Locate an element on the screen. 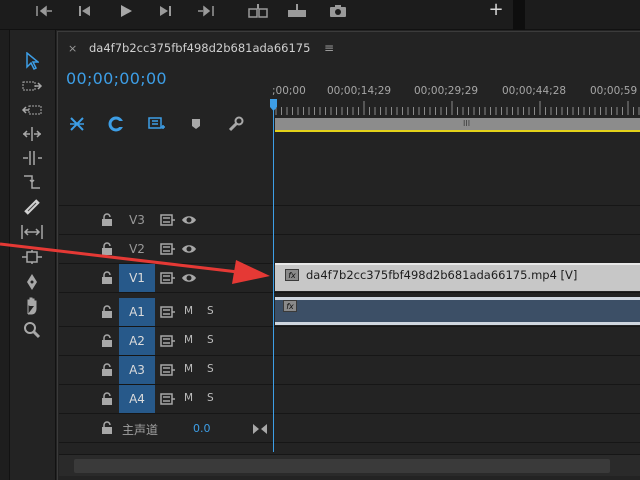  insert-icon is located at coordinates (258, 11).